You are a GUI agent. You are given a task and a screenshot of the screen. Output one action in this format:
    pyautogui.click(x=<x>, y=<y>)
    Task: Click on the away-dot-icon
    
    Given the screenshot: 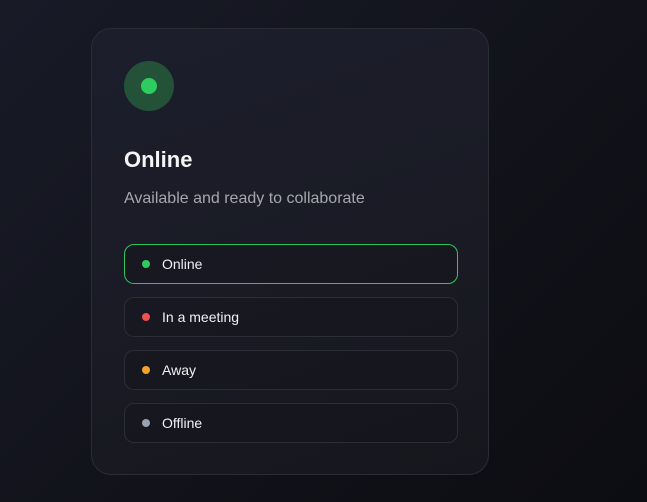 What is the action you would take?
    pyautogui.click(x=146, y=370)
    